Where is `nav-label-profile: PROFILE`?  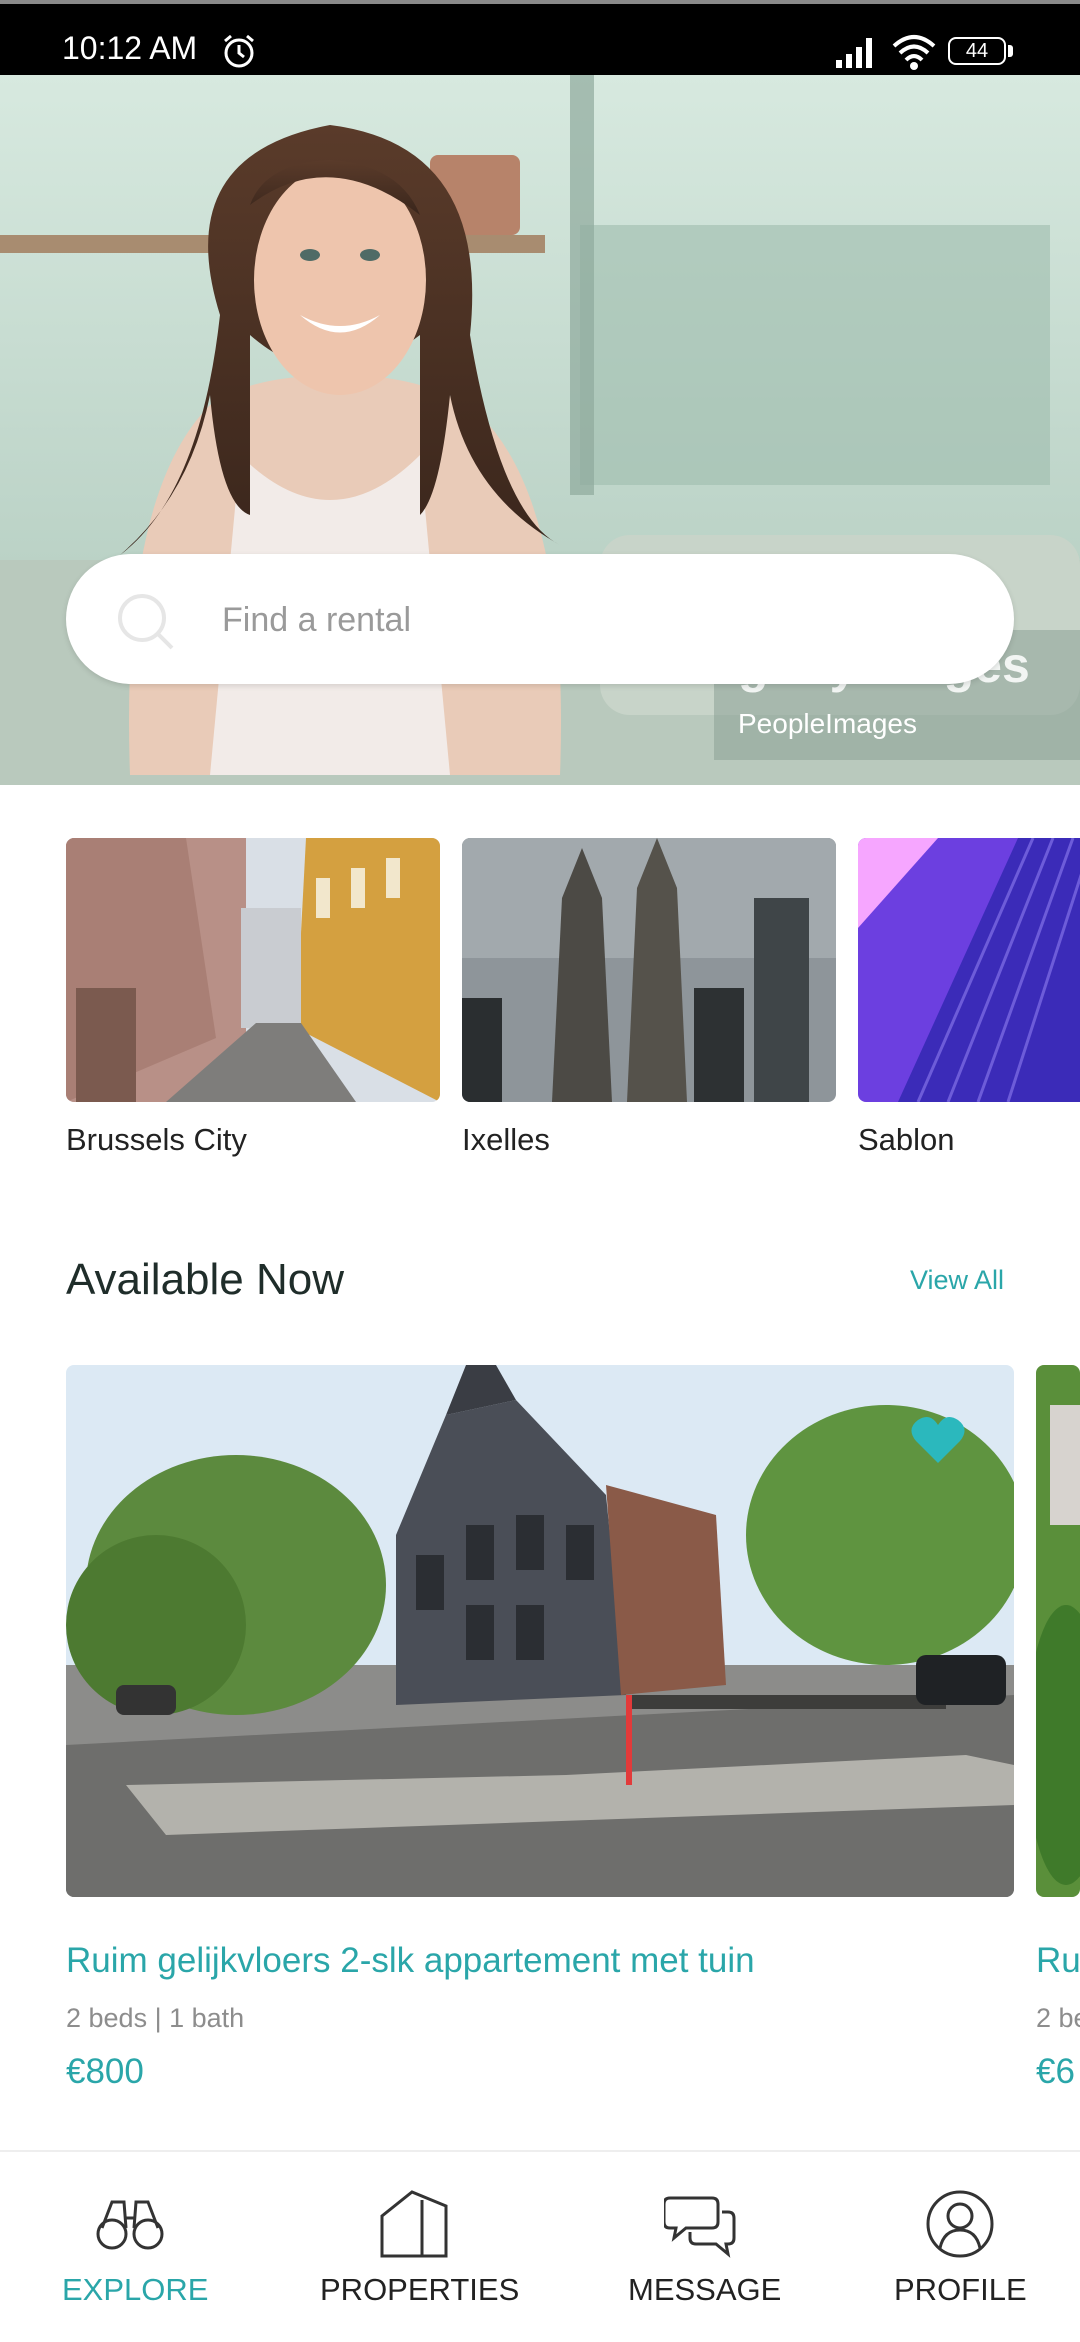
nav-label-profile: PROFILE is located at coordinates (960, 2289).